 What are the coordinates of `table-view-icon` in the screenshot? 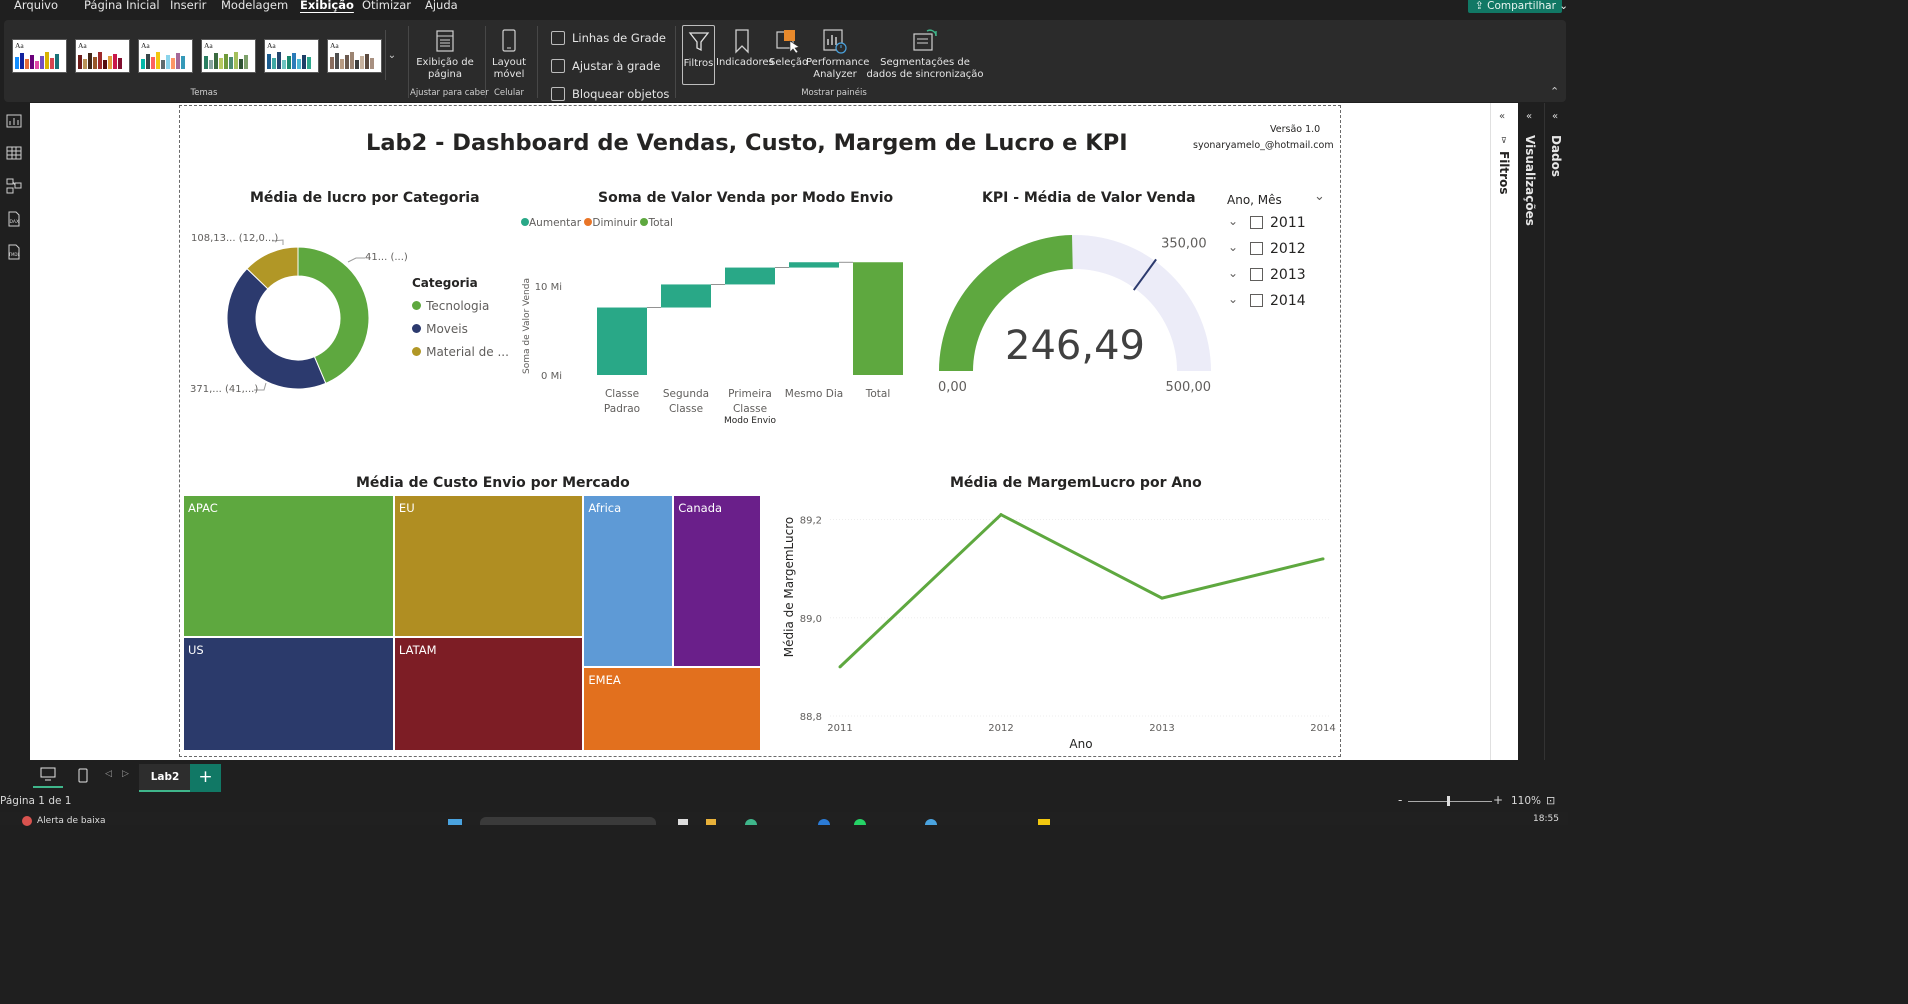 It's located at (14, 153).